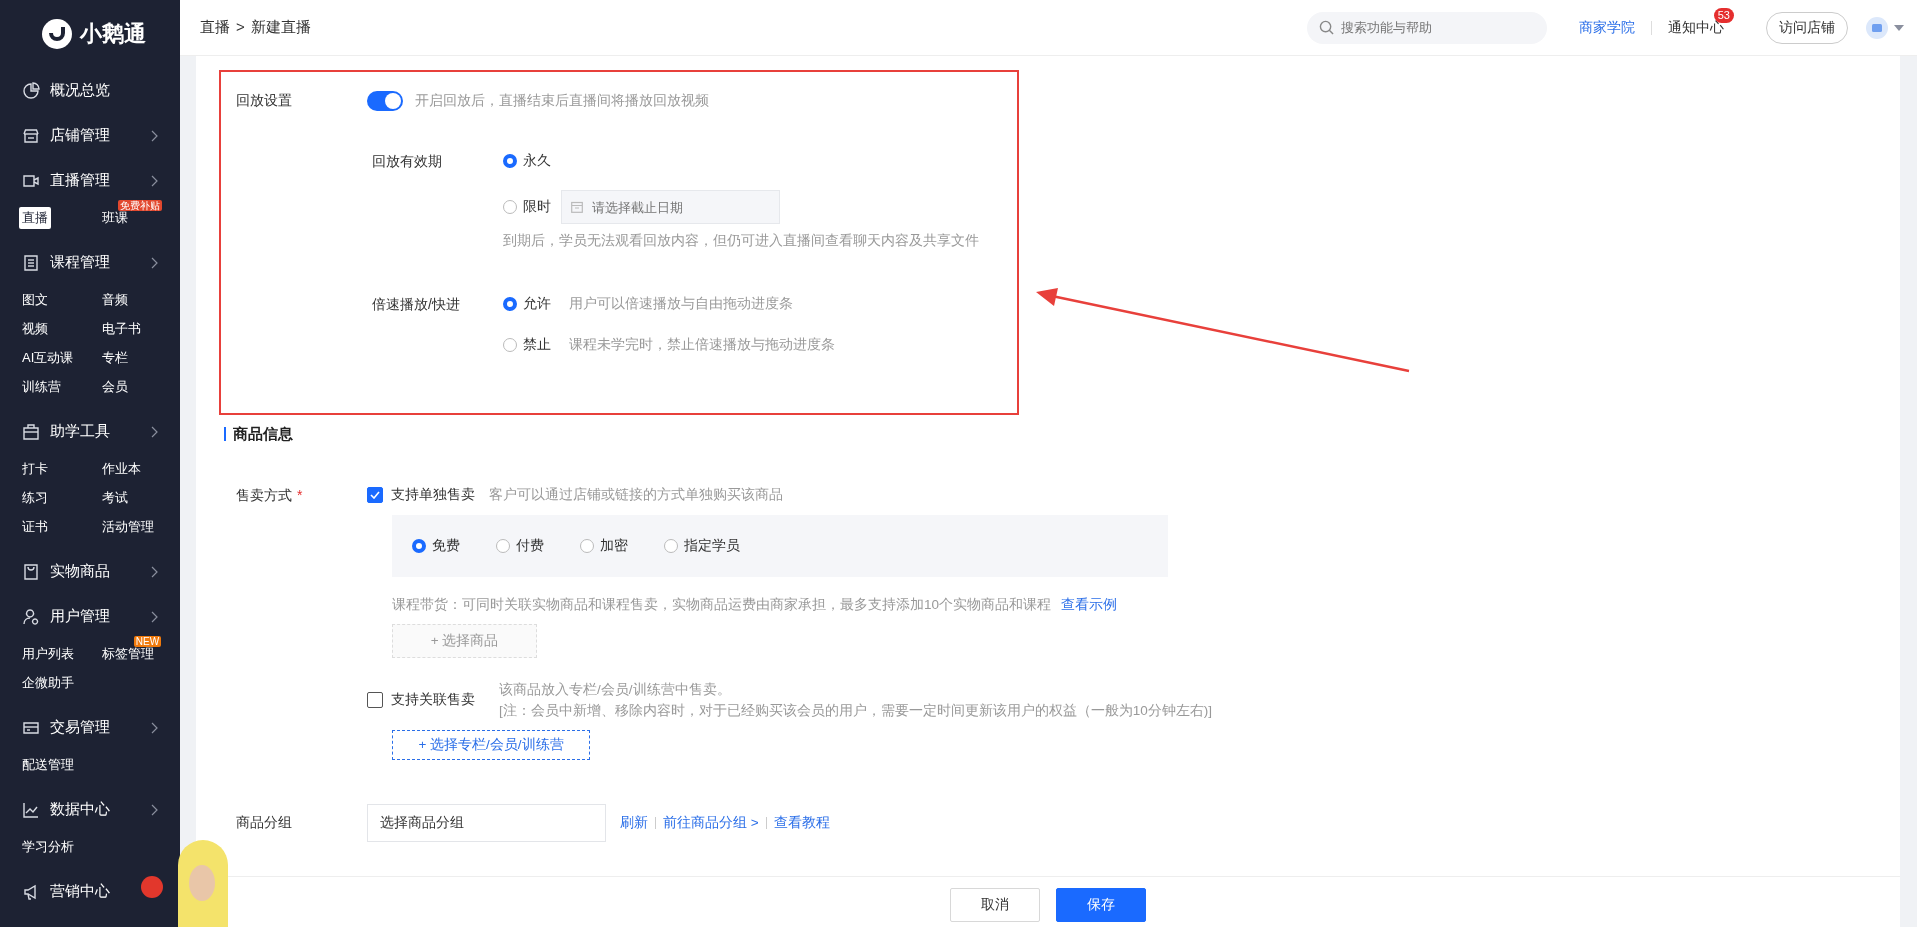 The width and height of the screenshot is (1917, 927). Describe the element at coordinates (48, 846) in the screenshot. I see `sidebar-subitem: 学习分析` at that location.